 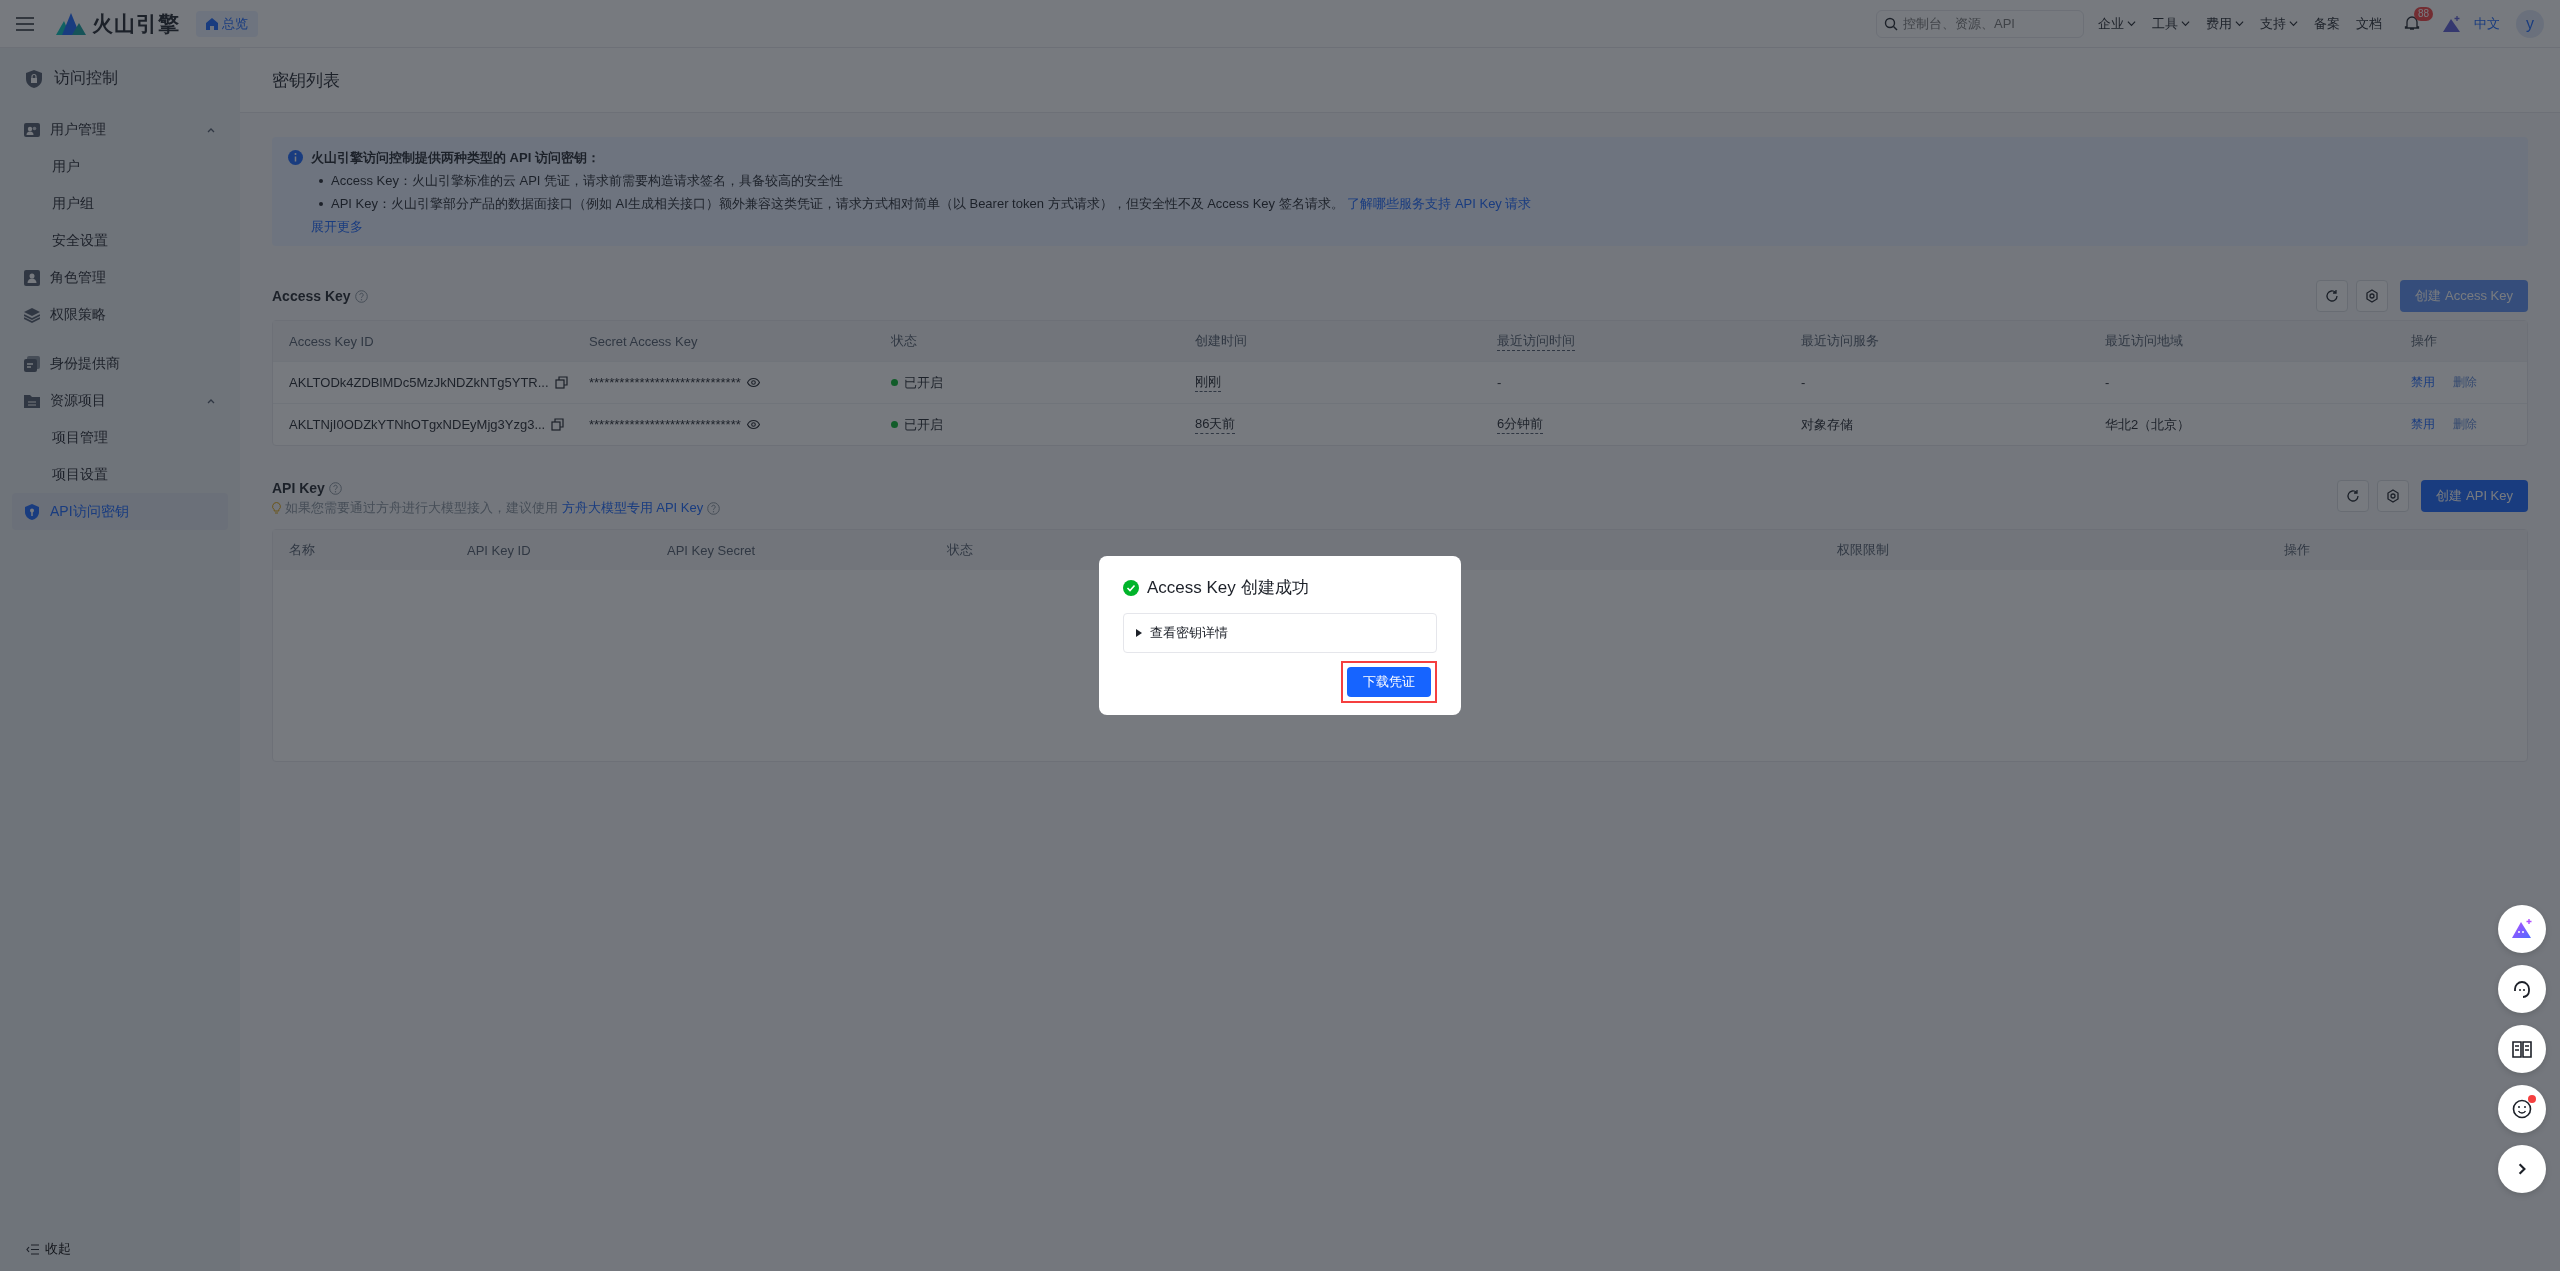 What do you see at coordinates (86, 78) in the screenshot?
I see `sidebar-title: 访问控制` at bounding box center [86, 78].